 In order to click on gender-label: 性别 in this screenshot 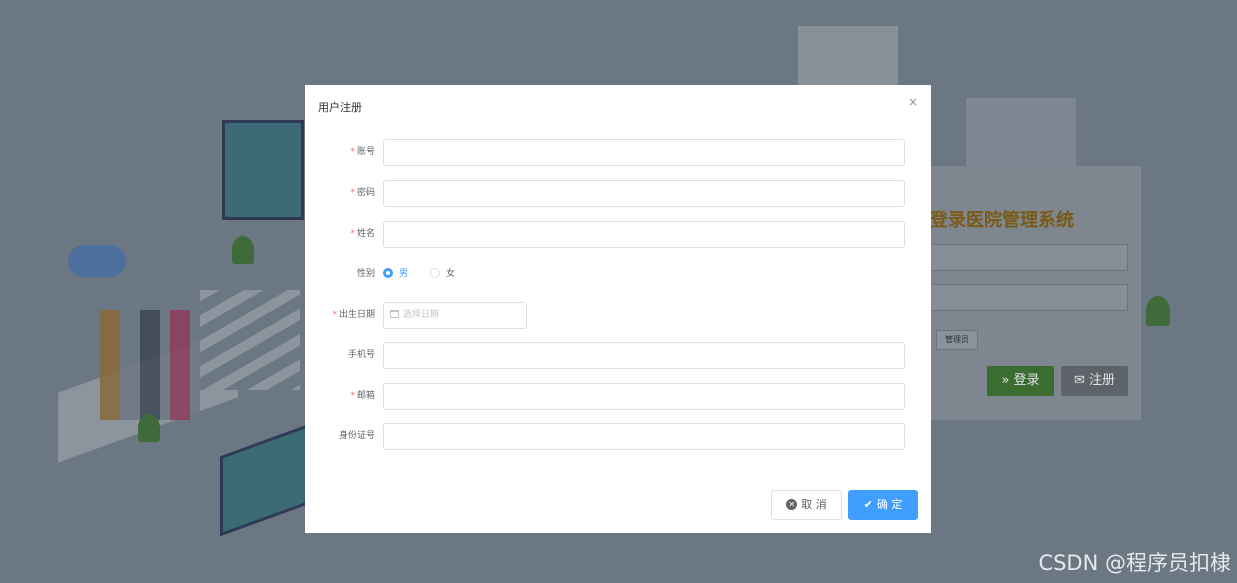, I will do `click(365, 274)`.